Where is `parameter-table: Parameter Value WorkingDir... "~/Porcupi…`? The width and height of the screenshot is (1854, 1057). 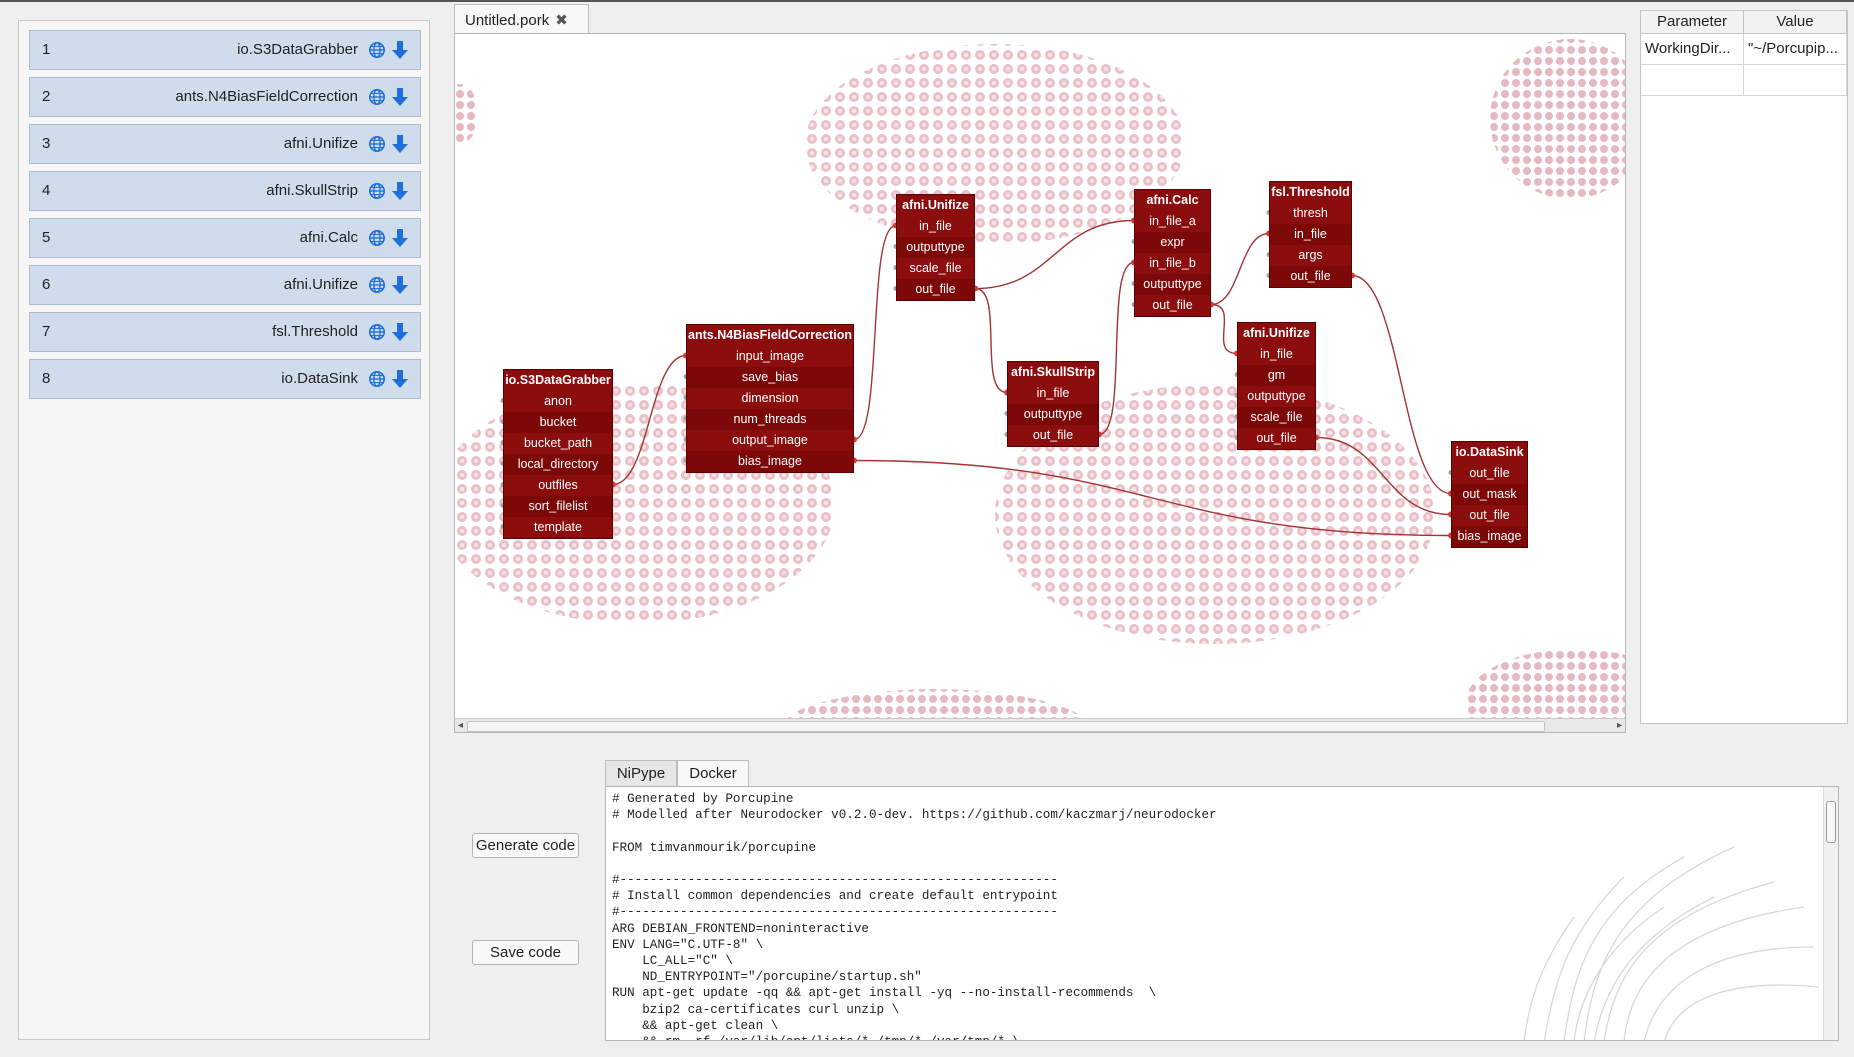
parameter-table: Parameter Value WorkingDir... "~/Porcupi… is located at coordinates (1744, 367).